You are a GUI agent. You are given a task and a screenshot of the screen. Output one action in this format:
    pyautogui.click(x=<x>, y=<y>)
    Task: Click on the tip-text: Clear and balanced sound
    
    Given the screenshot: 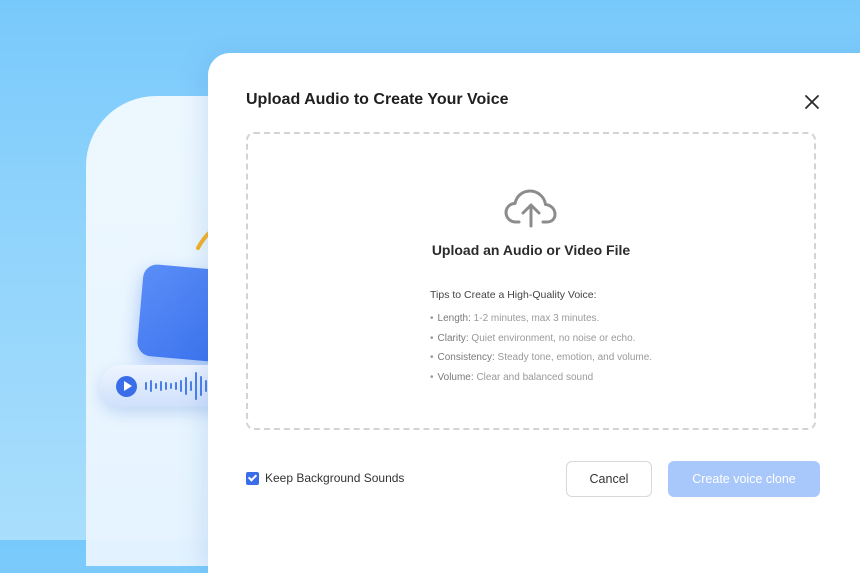 What is the action you would take?
    pyautogui.click(x=535, y=377)
    